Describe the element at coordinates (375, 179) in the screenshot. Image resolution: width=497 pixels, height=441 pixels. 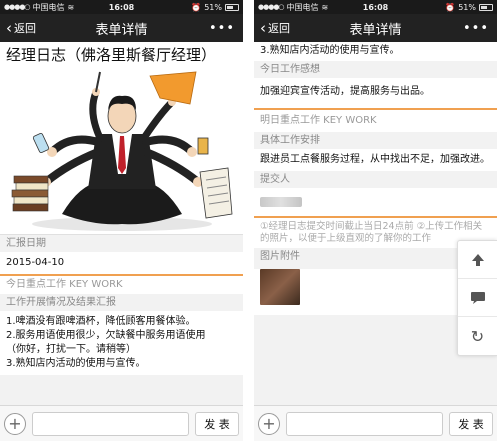
I see `submitter-label: 提交人` at that location.